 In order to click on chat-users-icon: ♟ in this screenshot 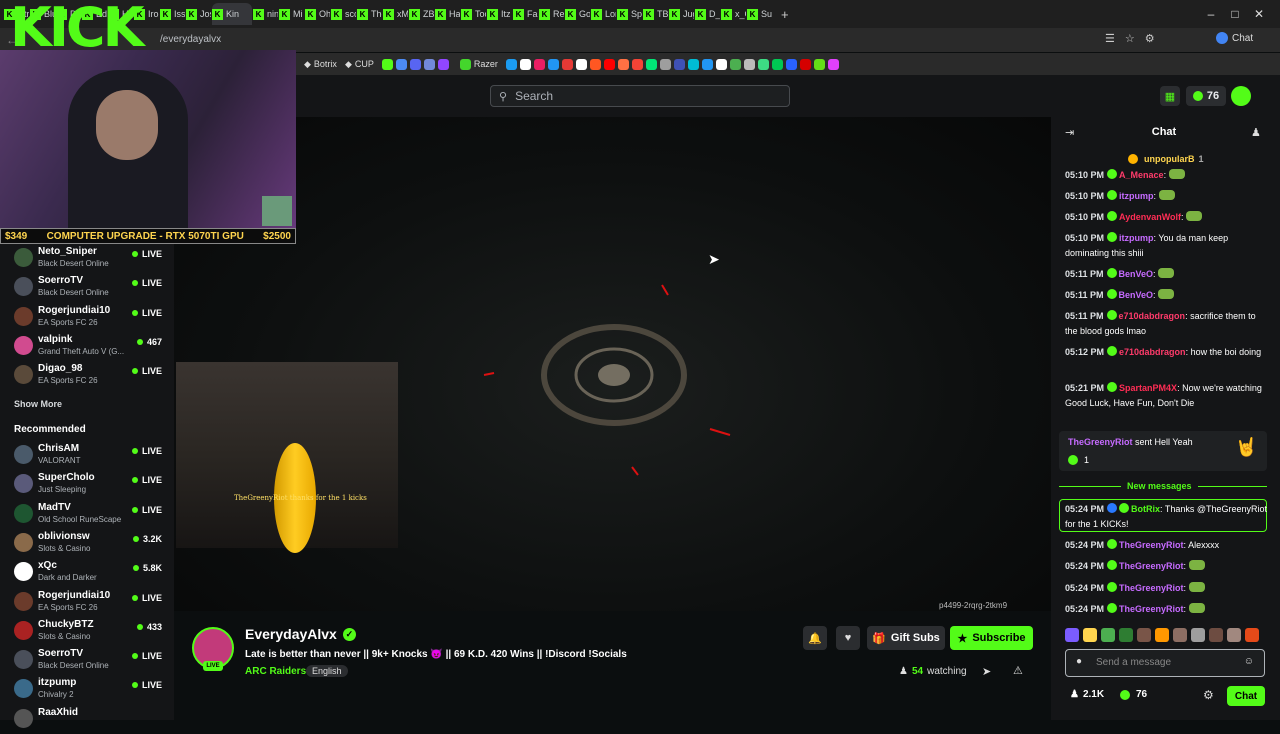, I will do `click(1256, 132)`.